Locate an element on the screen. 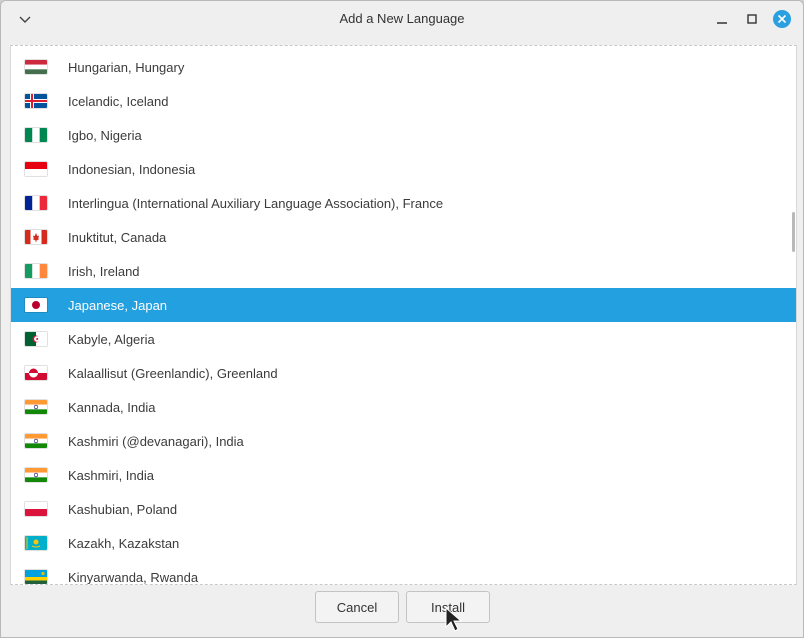  language-row: Kashmiri (@devanagari), India is located at coordinates (403, 441).